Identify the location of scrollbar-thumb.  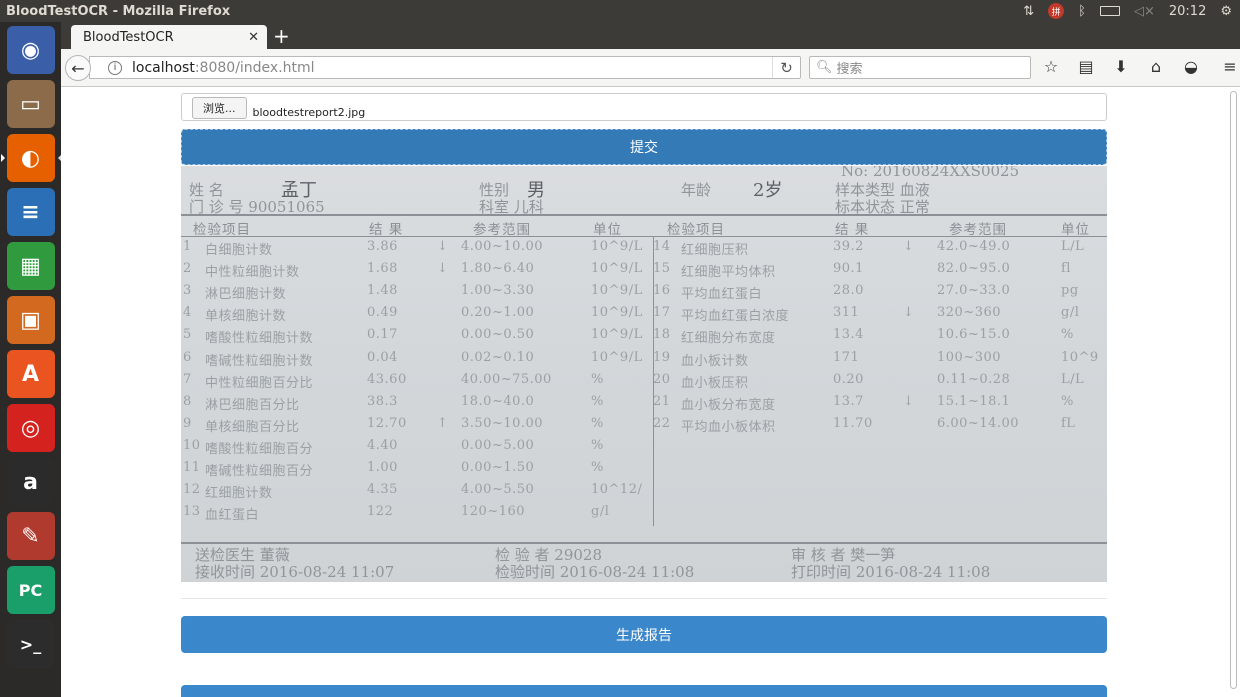
(1233, 390).